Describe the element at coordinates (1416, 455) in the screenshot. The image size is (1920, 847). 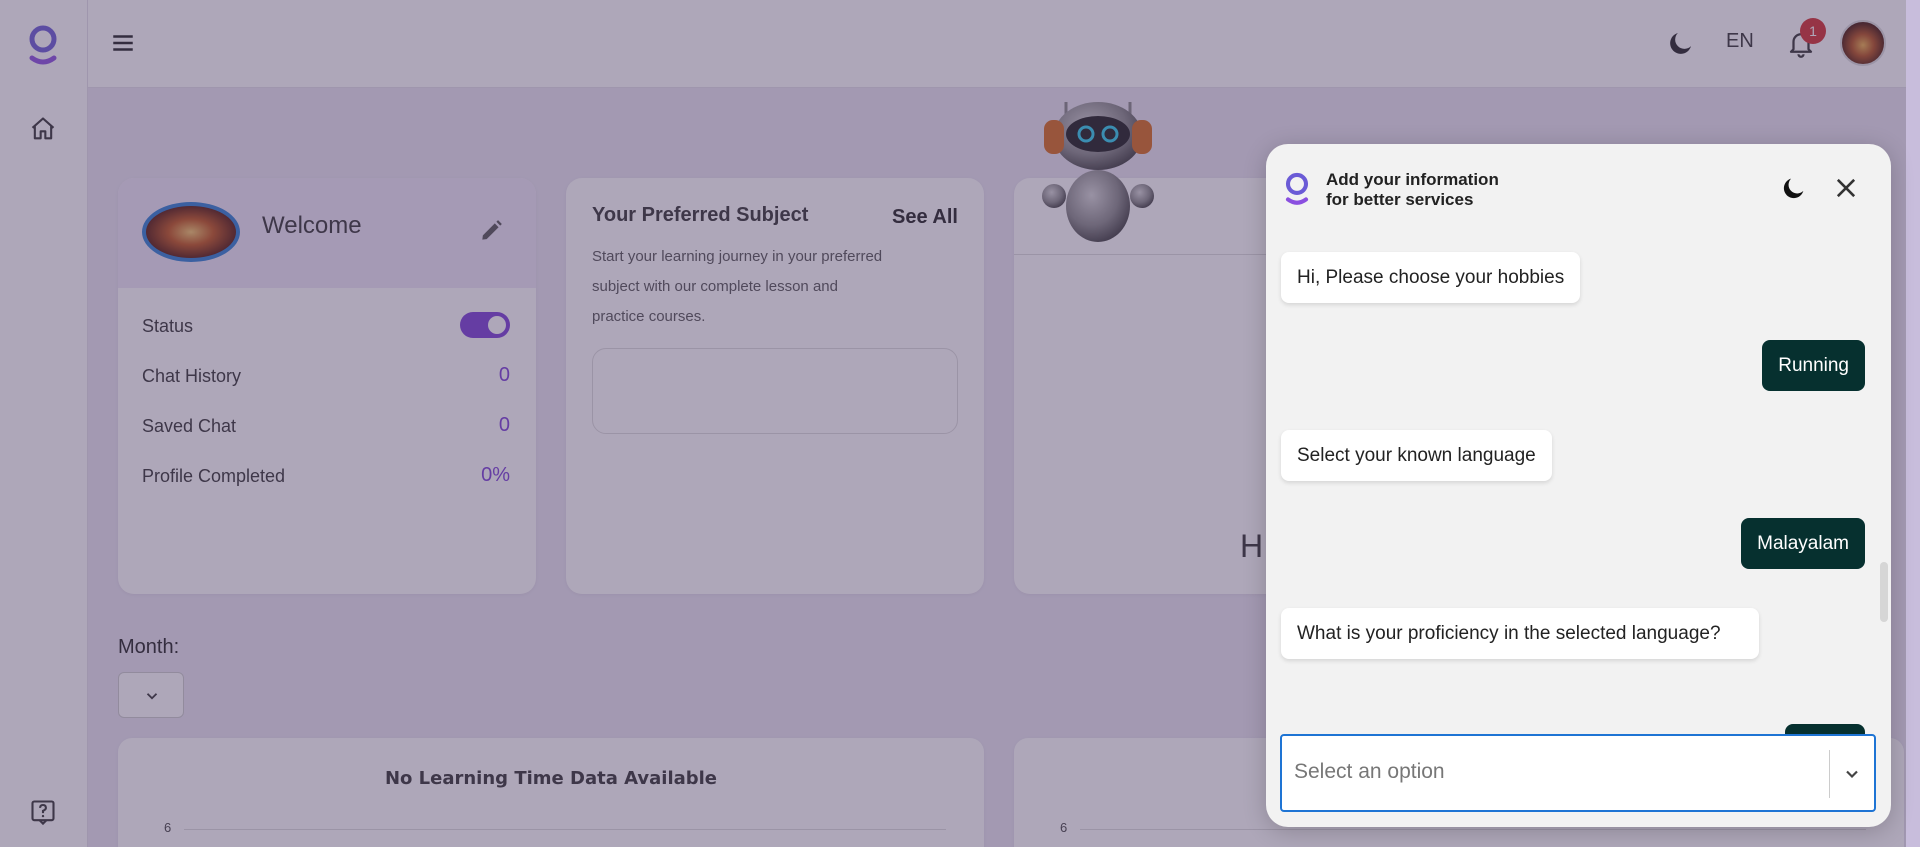
I see `bot-message: Select your known language` at that location.